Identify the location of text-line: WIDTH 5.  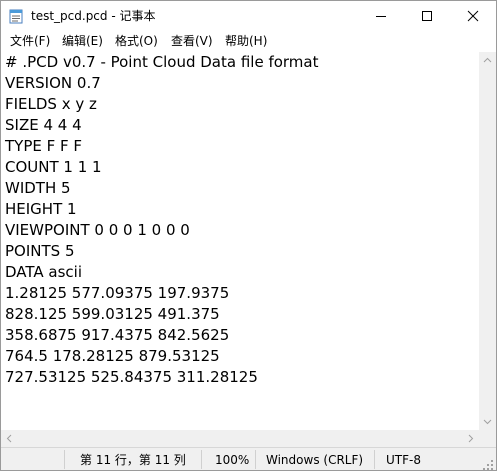
(38, 188).